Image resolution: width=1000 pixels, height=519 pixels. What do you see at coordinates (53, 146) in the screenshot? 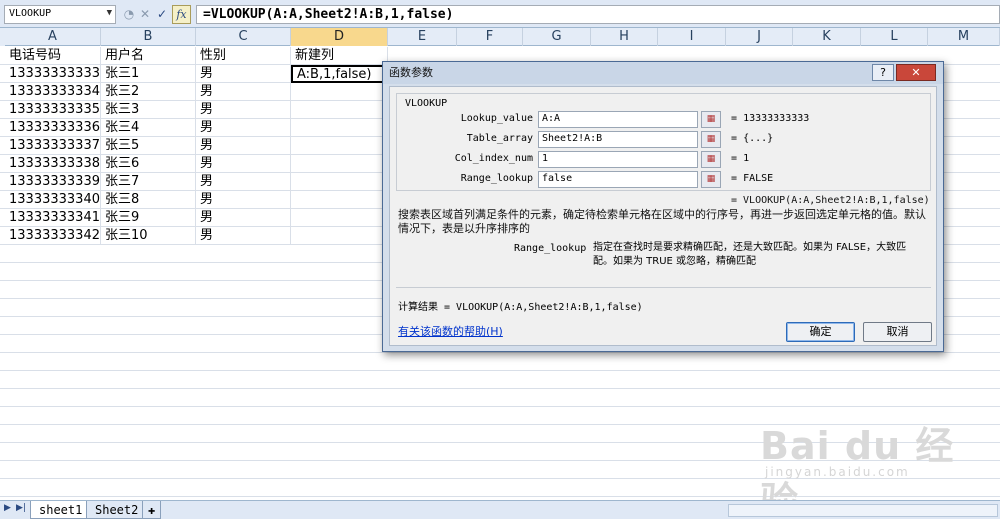
I see `cell: 13333333337` at bounding box center [53, 146].